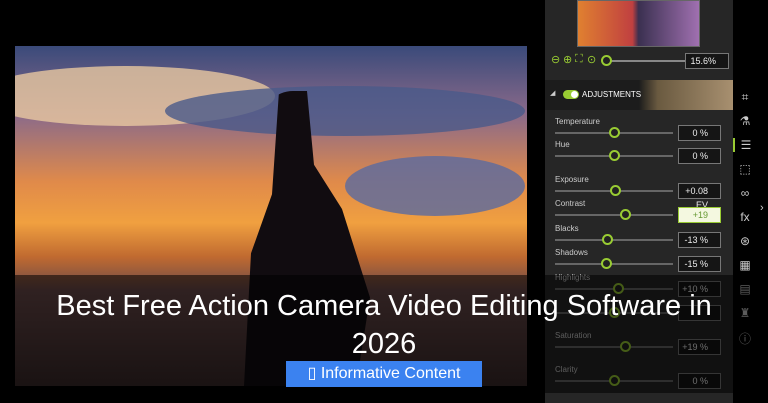 The height and width of the screenshot is (403, 768). I want to click on actual-size-icon: ⊙, so click(591, 59).